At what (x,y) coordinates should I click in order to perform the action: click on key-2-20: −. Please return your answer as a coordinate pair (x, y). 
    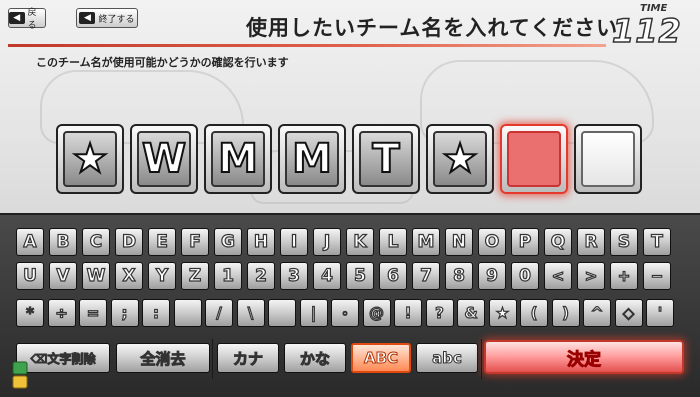
    Looking at the image, I should click on (657, 276).